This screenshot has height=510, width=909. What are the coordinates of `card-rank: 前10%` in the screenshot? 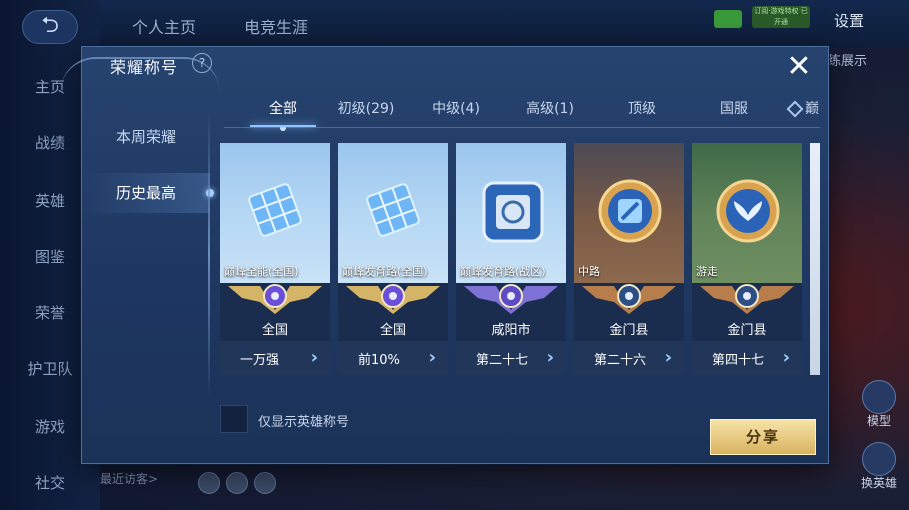 It's located at (379, 360).